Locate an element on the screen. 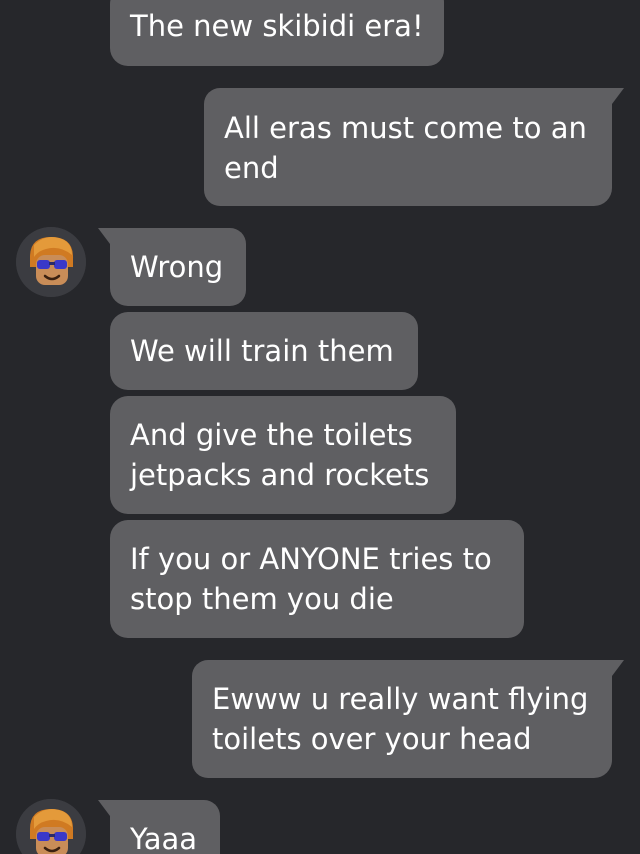  message-text: Yaaa is located at coordinates (164, 838).